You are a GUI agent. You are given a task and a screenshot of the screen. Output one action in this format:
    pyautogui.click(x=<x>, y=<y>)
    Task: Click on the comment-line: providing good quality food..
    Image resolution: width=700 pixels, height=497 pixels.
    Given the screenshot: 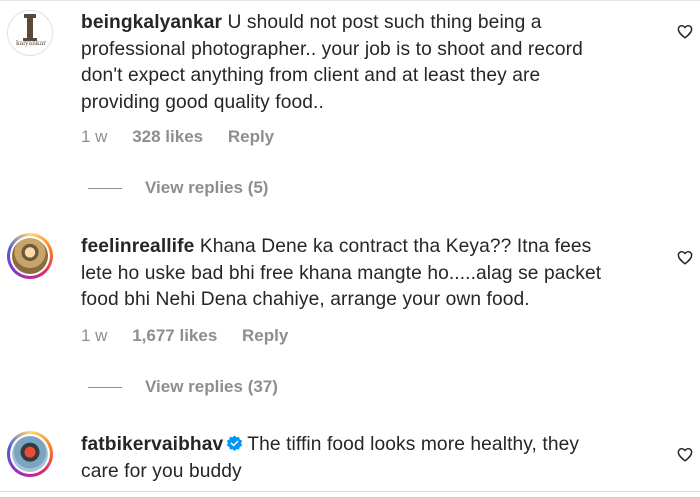 What is the action you would take?
    pyautogui.click(x=202, y=102)
    